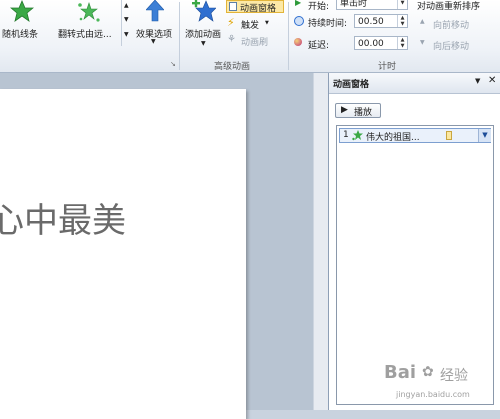 The height and width of the screenshot is (419, 500). I want to click on watermark-url: jingyan.baidu.com, so click(433, 394).